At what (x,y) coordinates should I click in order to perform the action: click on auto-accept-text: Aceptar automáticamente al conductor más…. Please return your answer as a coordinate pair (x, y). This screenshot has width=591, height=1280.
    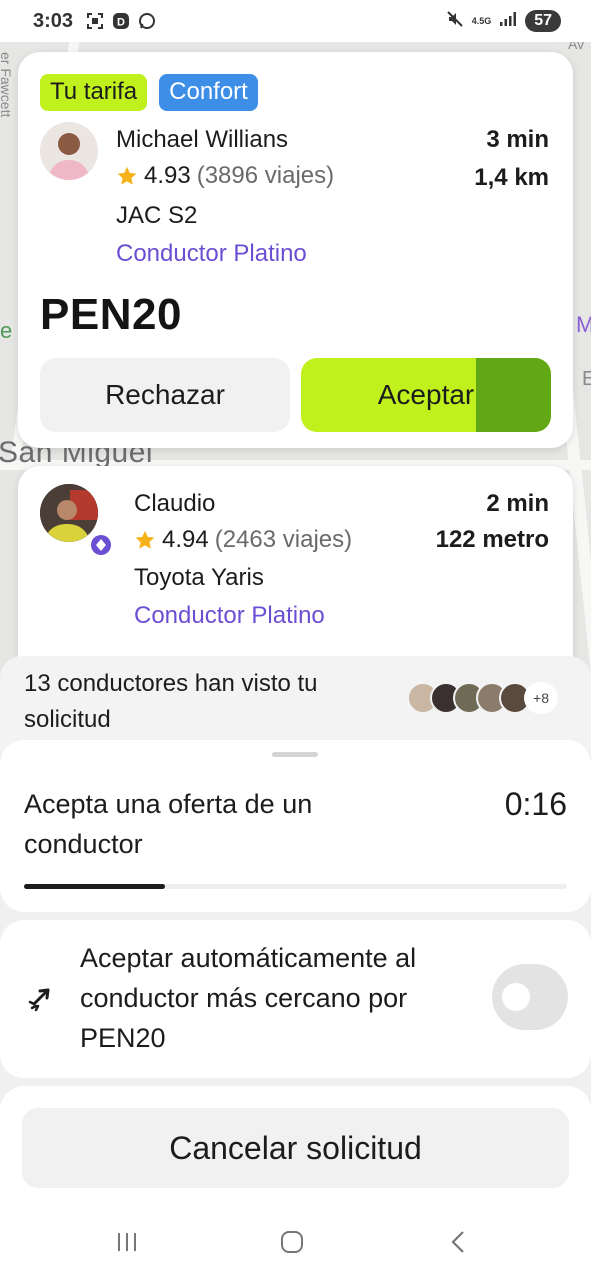
    Looking at the image, I should click on (248, 998).